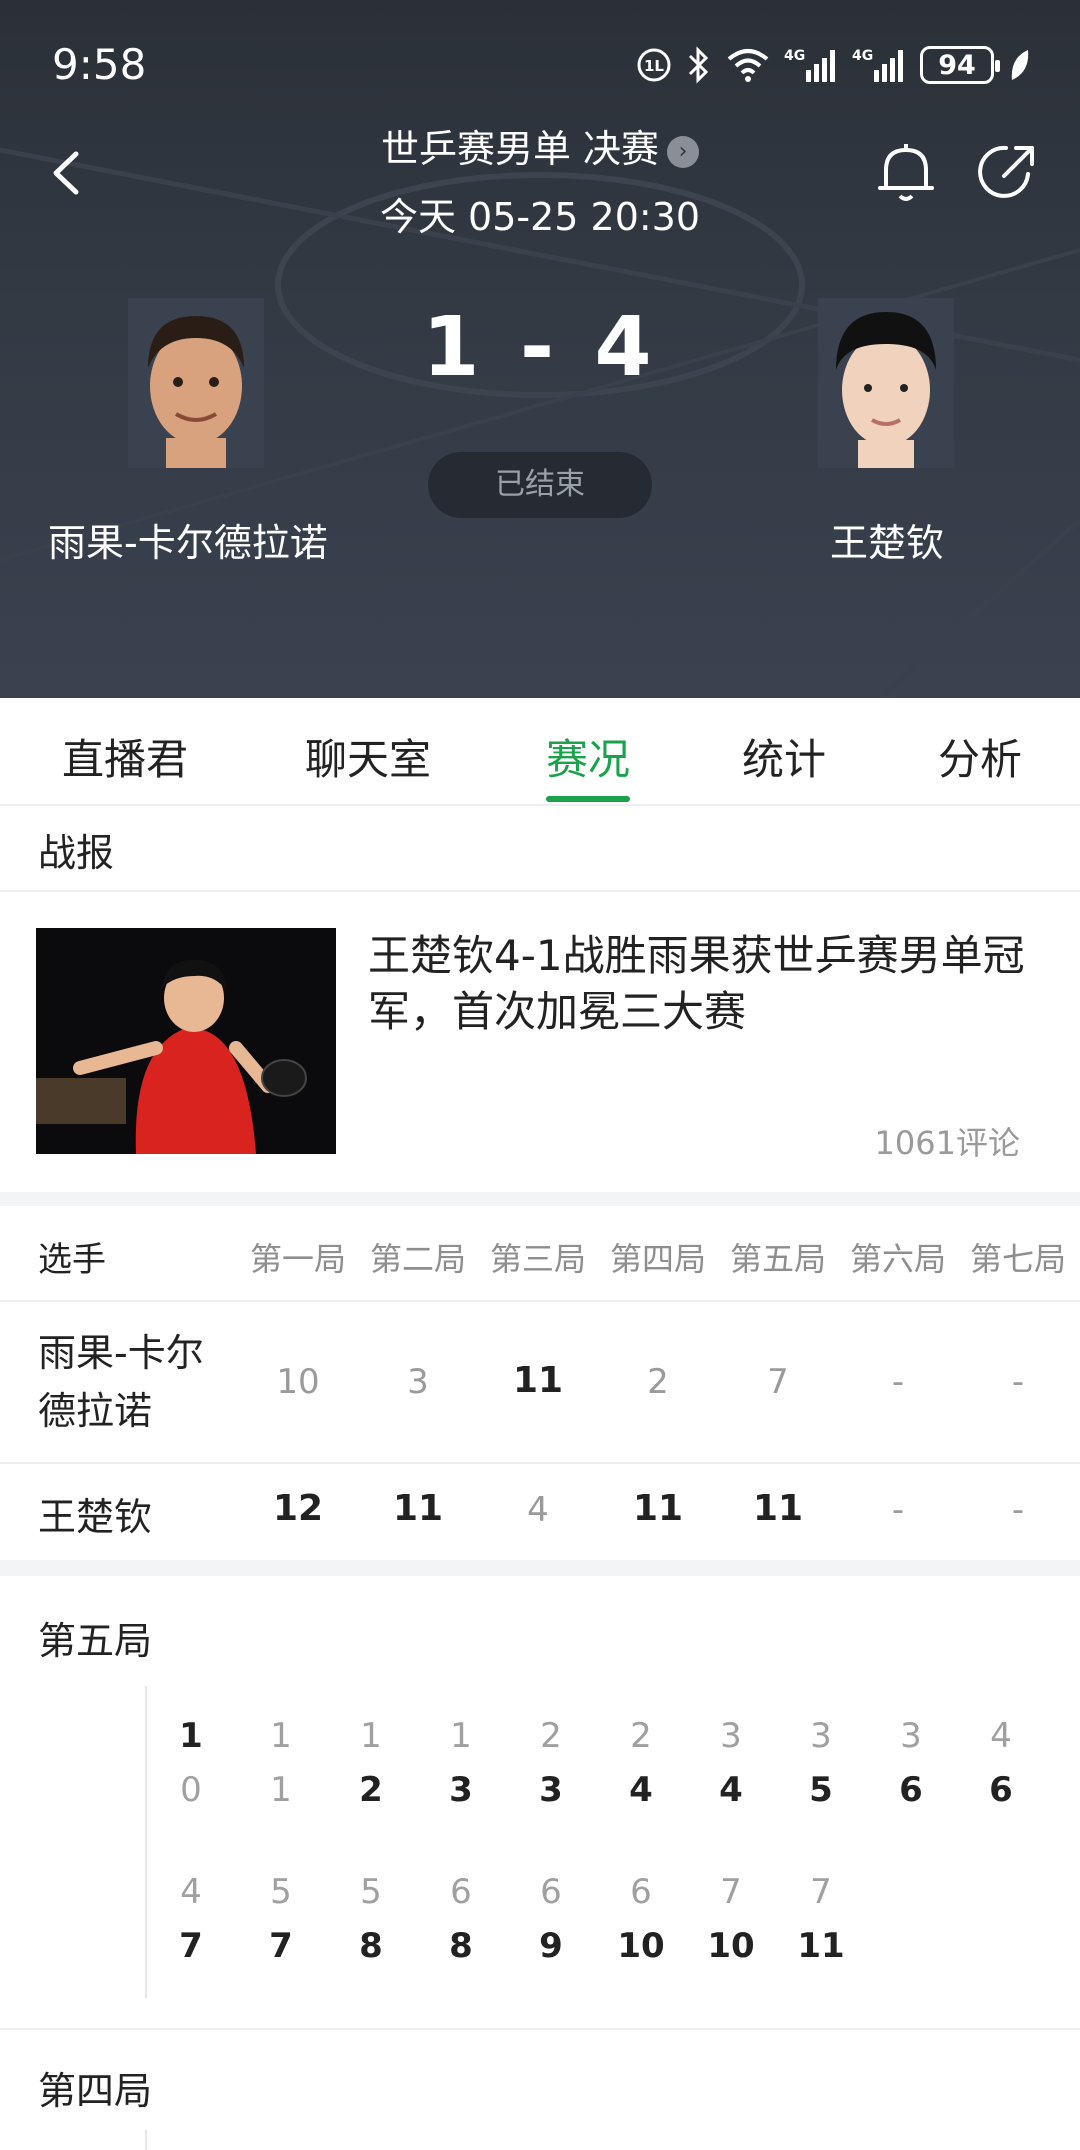 This screenshot has width=1080, height=2150. Describe the element at coordinates (95, 1641) in the screenshot. I see `game5-title: 第五局` at that location.